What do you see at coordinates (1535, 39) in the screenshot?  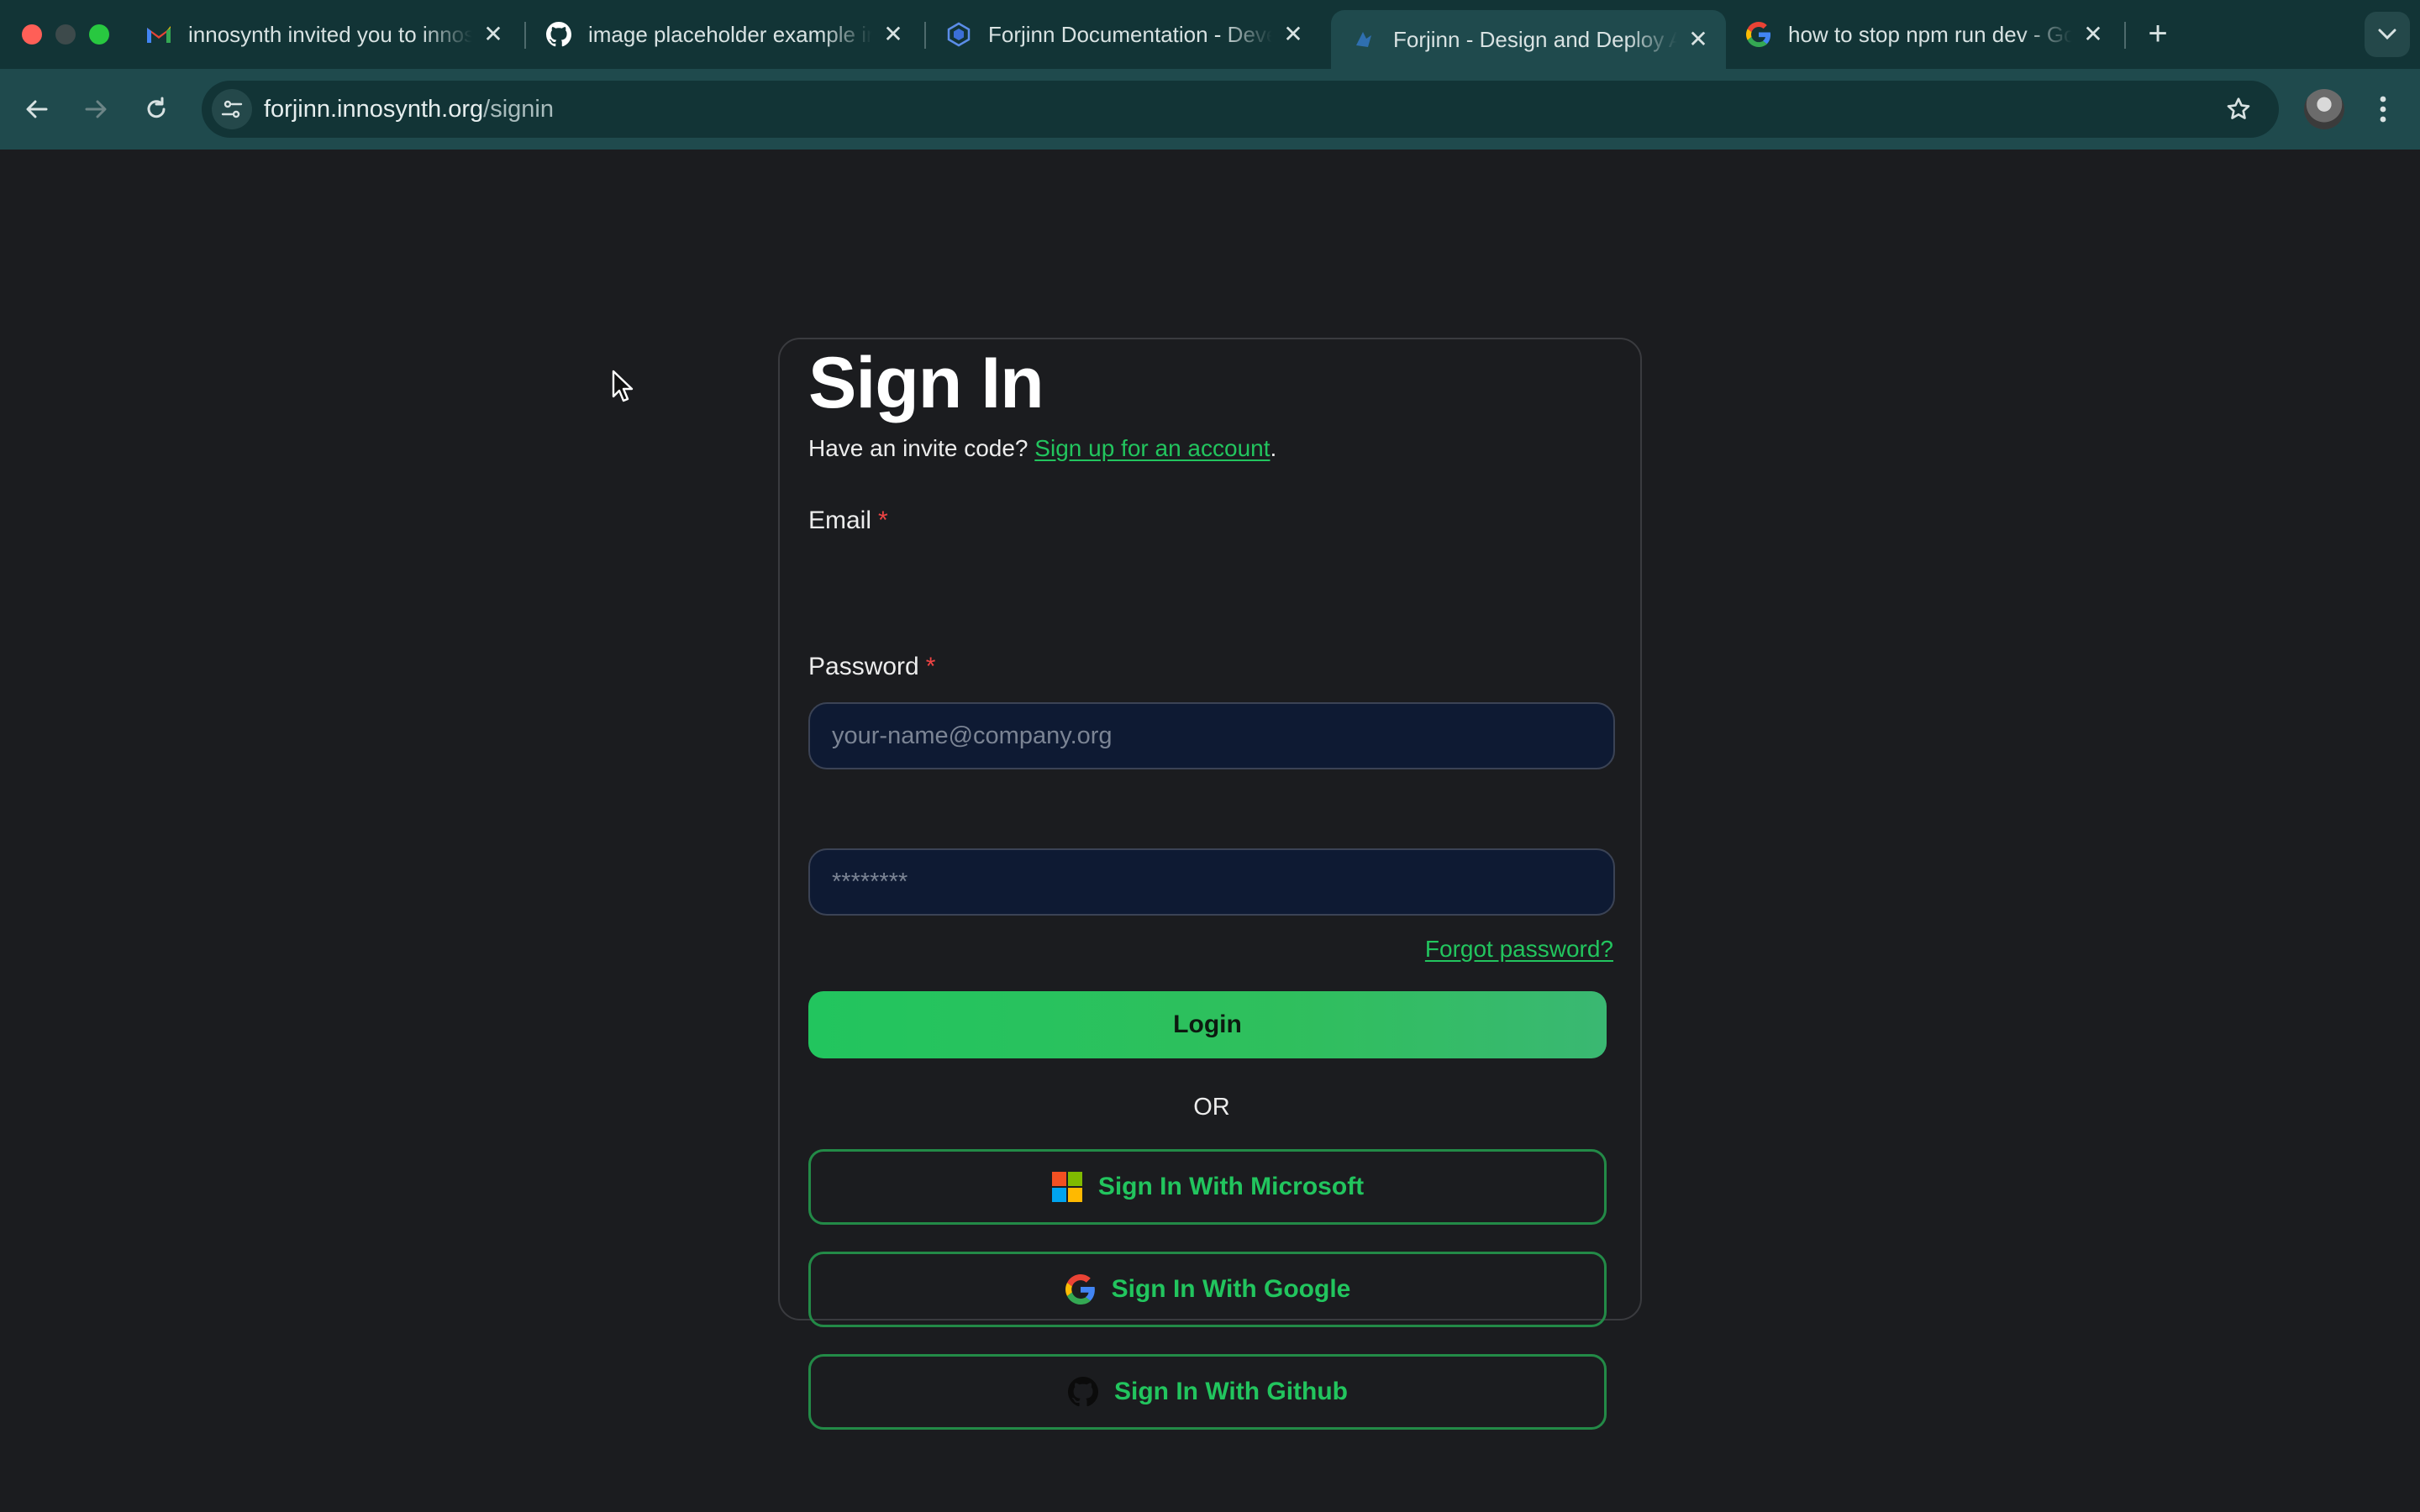 I see `tab-title: Forjinn - Design and Deploy AI` at bounding box center [1535, 39].